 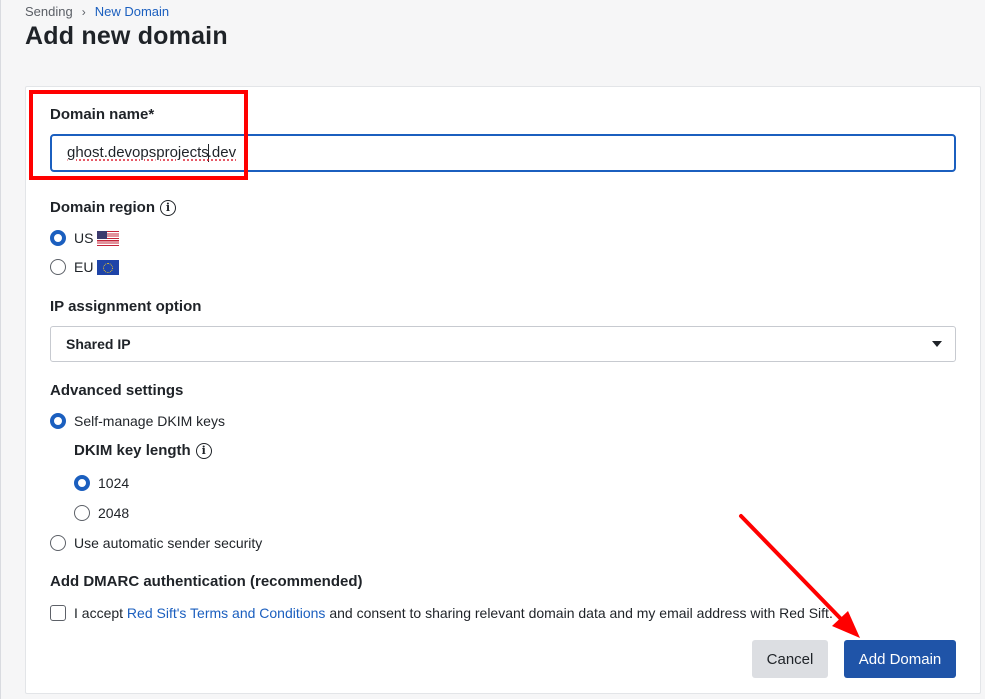 What do you see at coordinates (98, 344) in the screenshot?
I see `ip-assignment-value: Shared IP` at bounding box center [98, 344].